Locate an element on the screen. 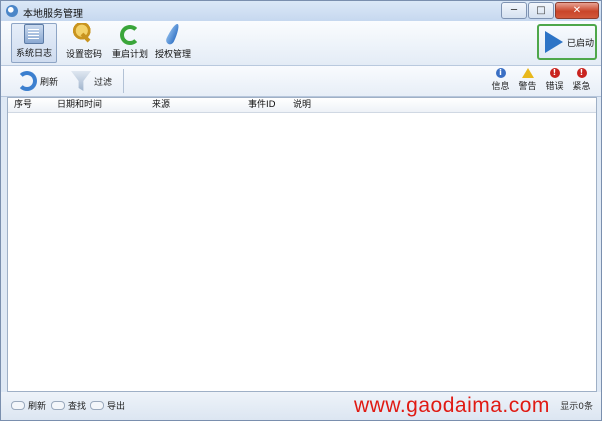 The height and width of the screenshot is (421, 602). toolbar-set-password-button: 设置密码 is located at coordinates (84, 43).